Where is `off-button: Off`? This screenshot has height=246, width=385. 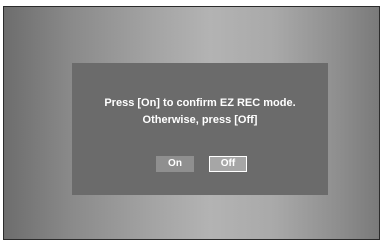
off-button: Off is located at coordinates (228, 164).